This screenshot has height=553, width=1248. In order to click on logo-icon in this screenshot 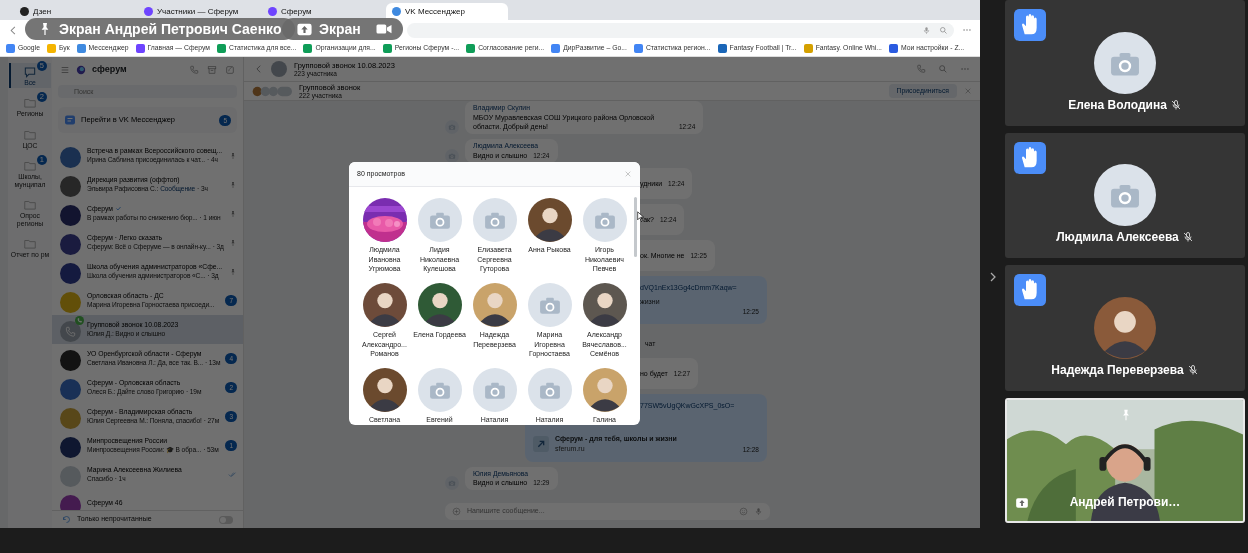, I will do `click(81, 69)`.